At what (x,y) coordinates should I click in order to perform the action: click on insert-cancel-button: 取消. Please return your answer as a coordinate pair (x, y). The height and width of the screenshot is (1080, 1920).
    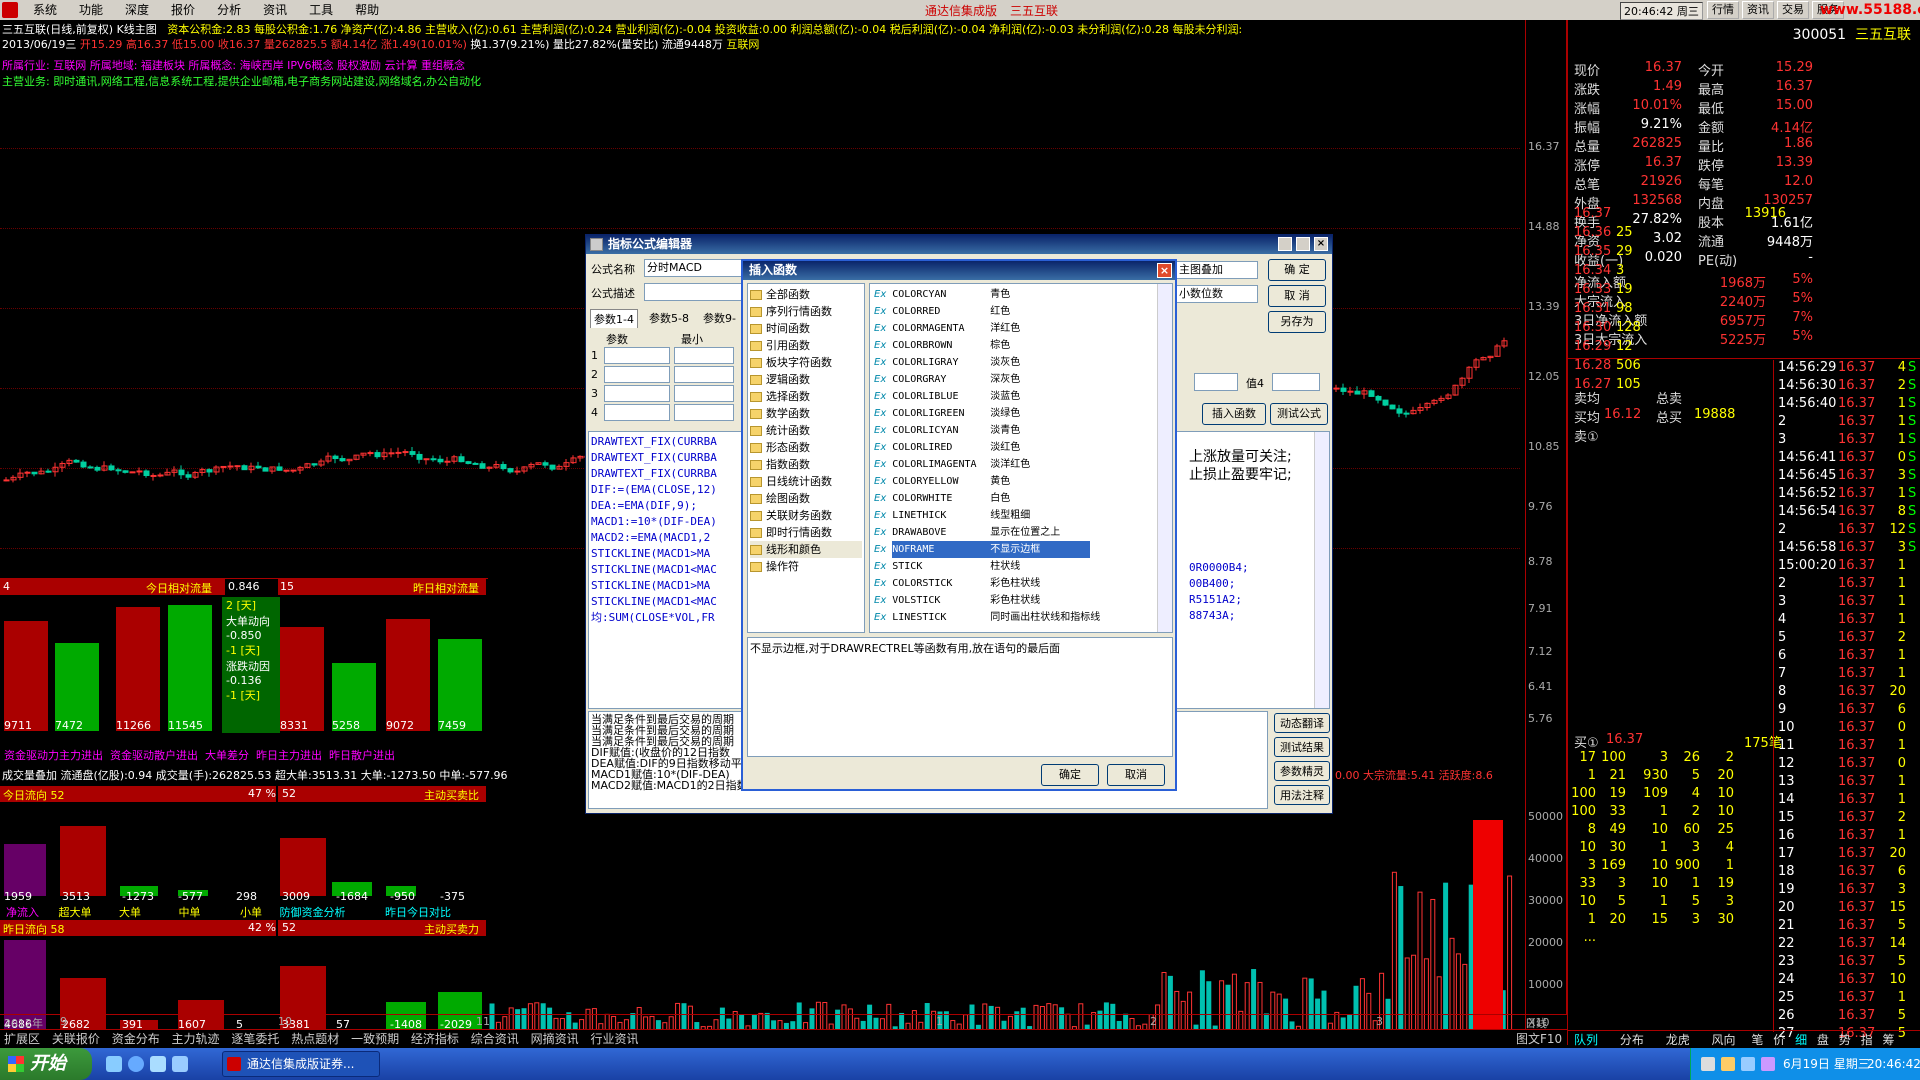
    Looking at the image, I should click on (1136, 775).